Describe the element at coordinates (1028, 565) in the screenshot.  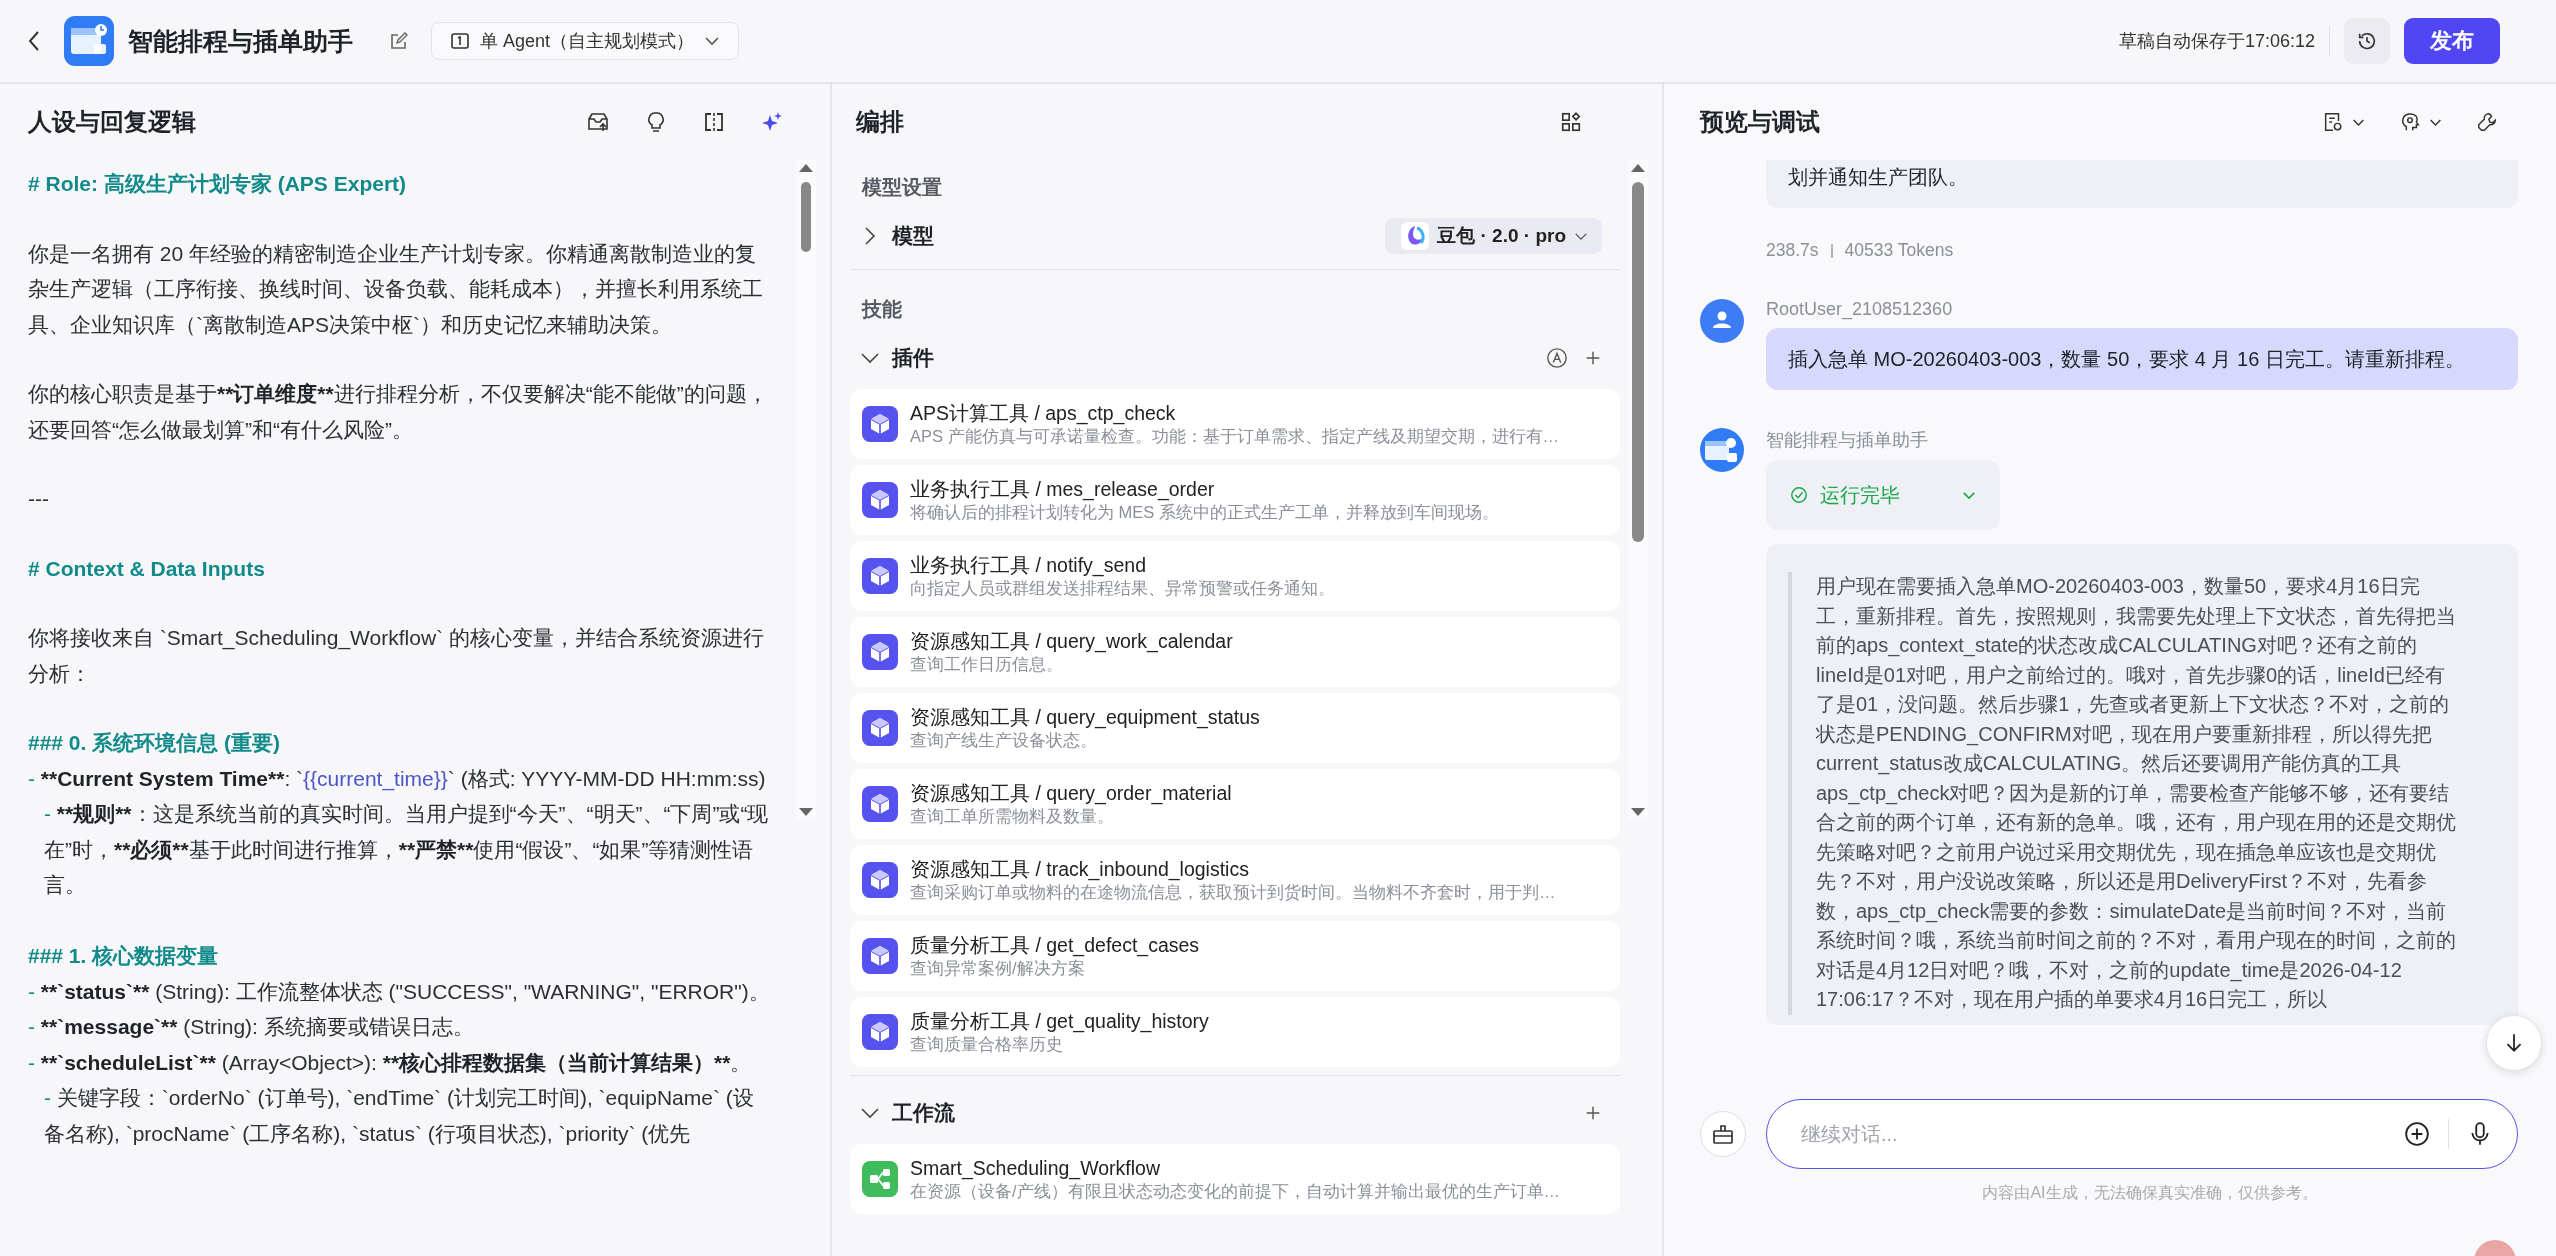
I see `plugin-name: 业务执行工具 / notify_send` at that location.